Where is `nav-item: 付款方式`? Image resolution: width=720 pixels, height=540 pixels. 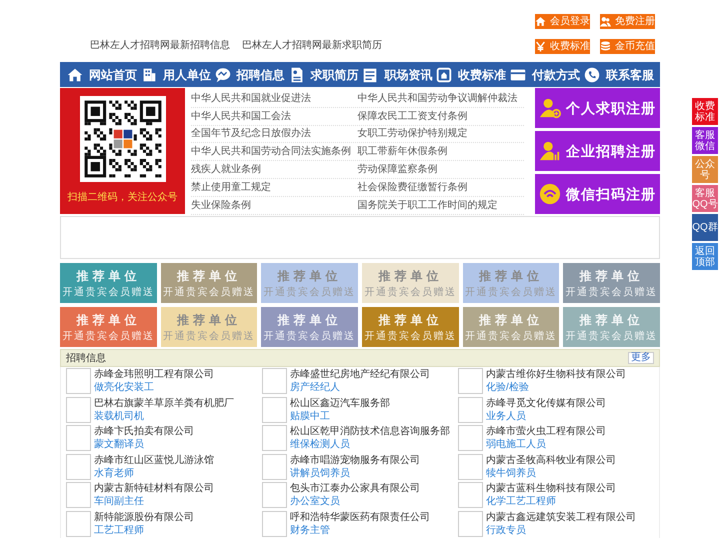 nav-item: 付款方式 is located at coordinates (544, 75).